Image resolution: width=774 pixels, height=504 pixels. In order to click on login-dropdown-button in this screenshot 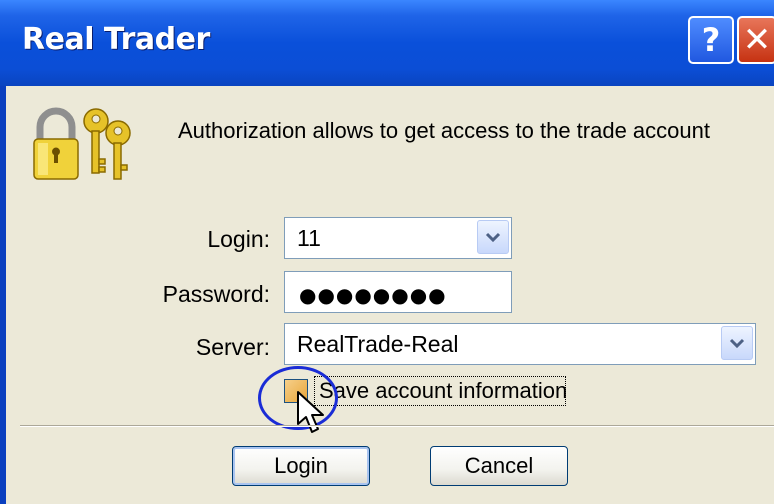, I will do `click(493, 237)`.